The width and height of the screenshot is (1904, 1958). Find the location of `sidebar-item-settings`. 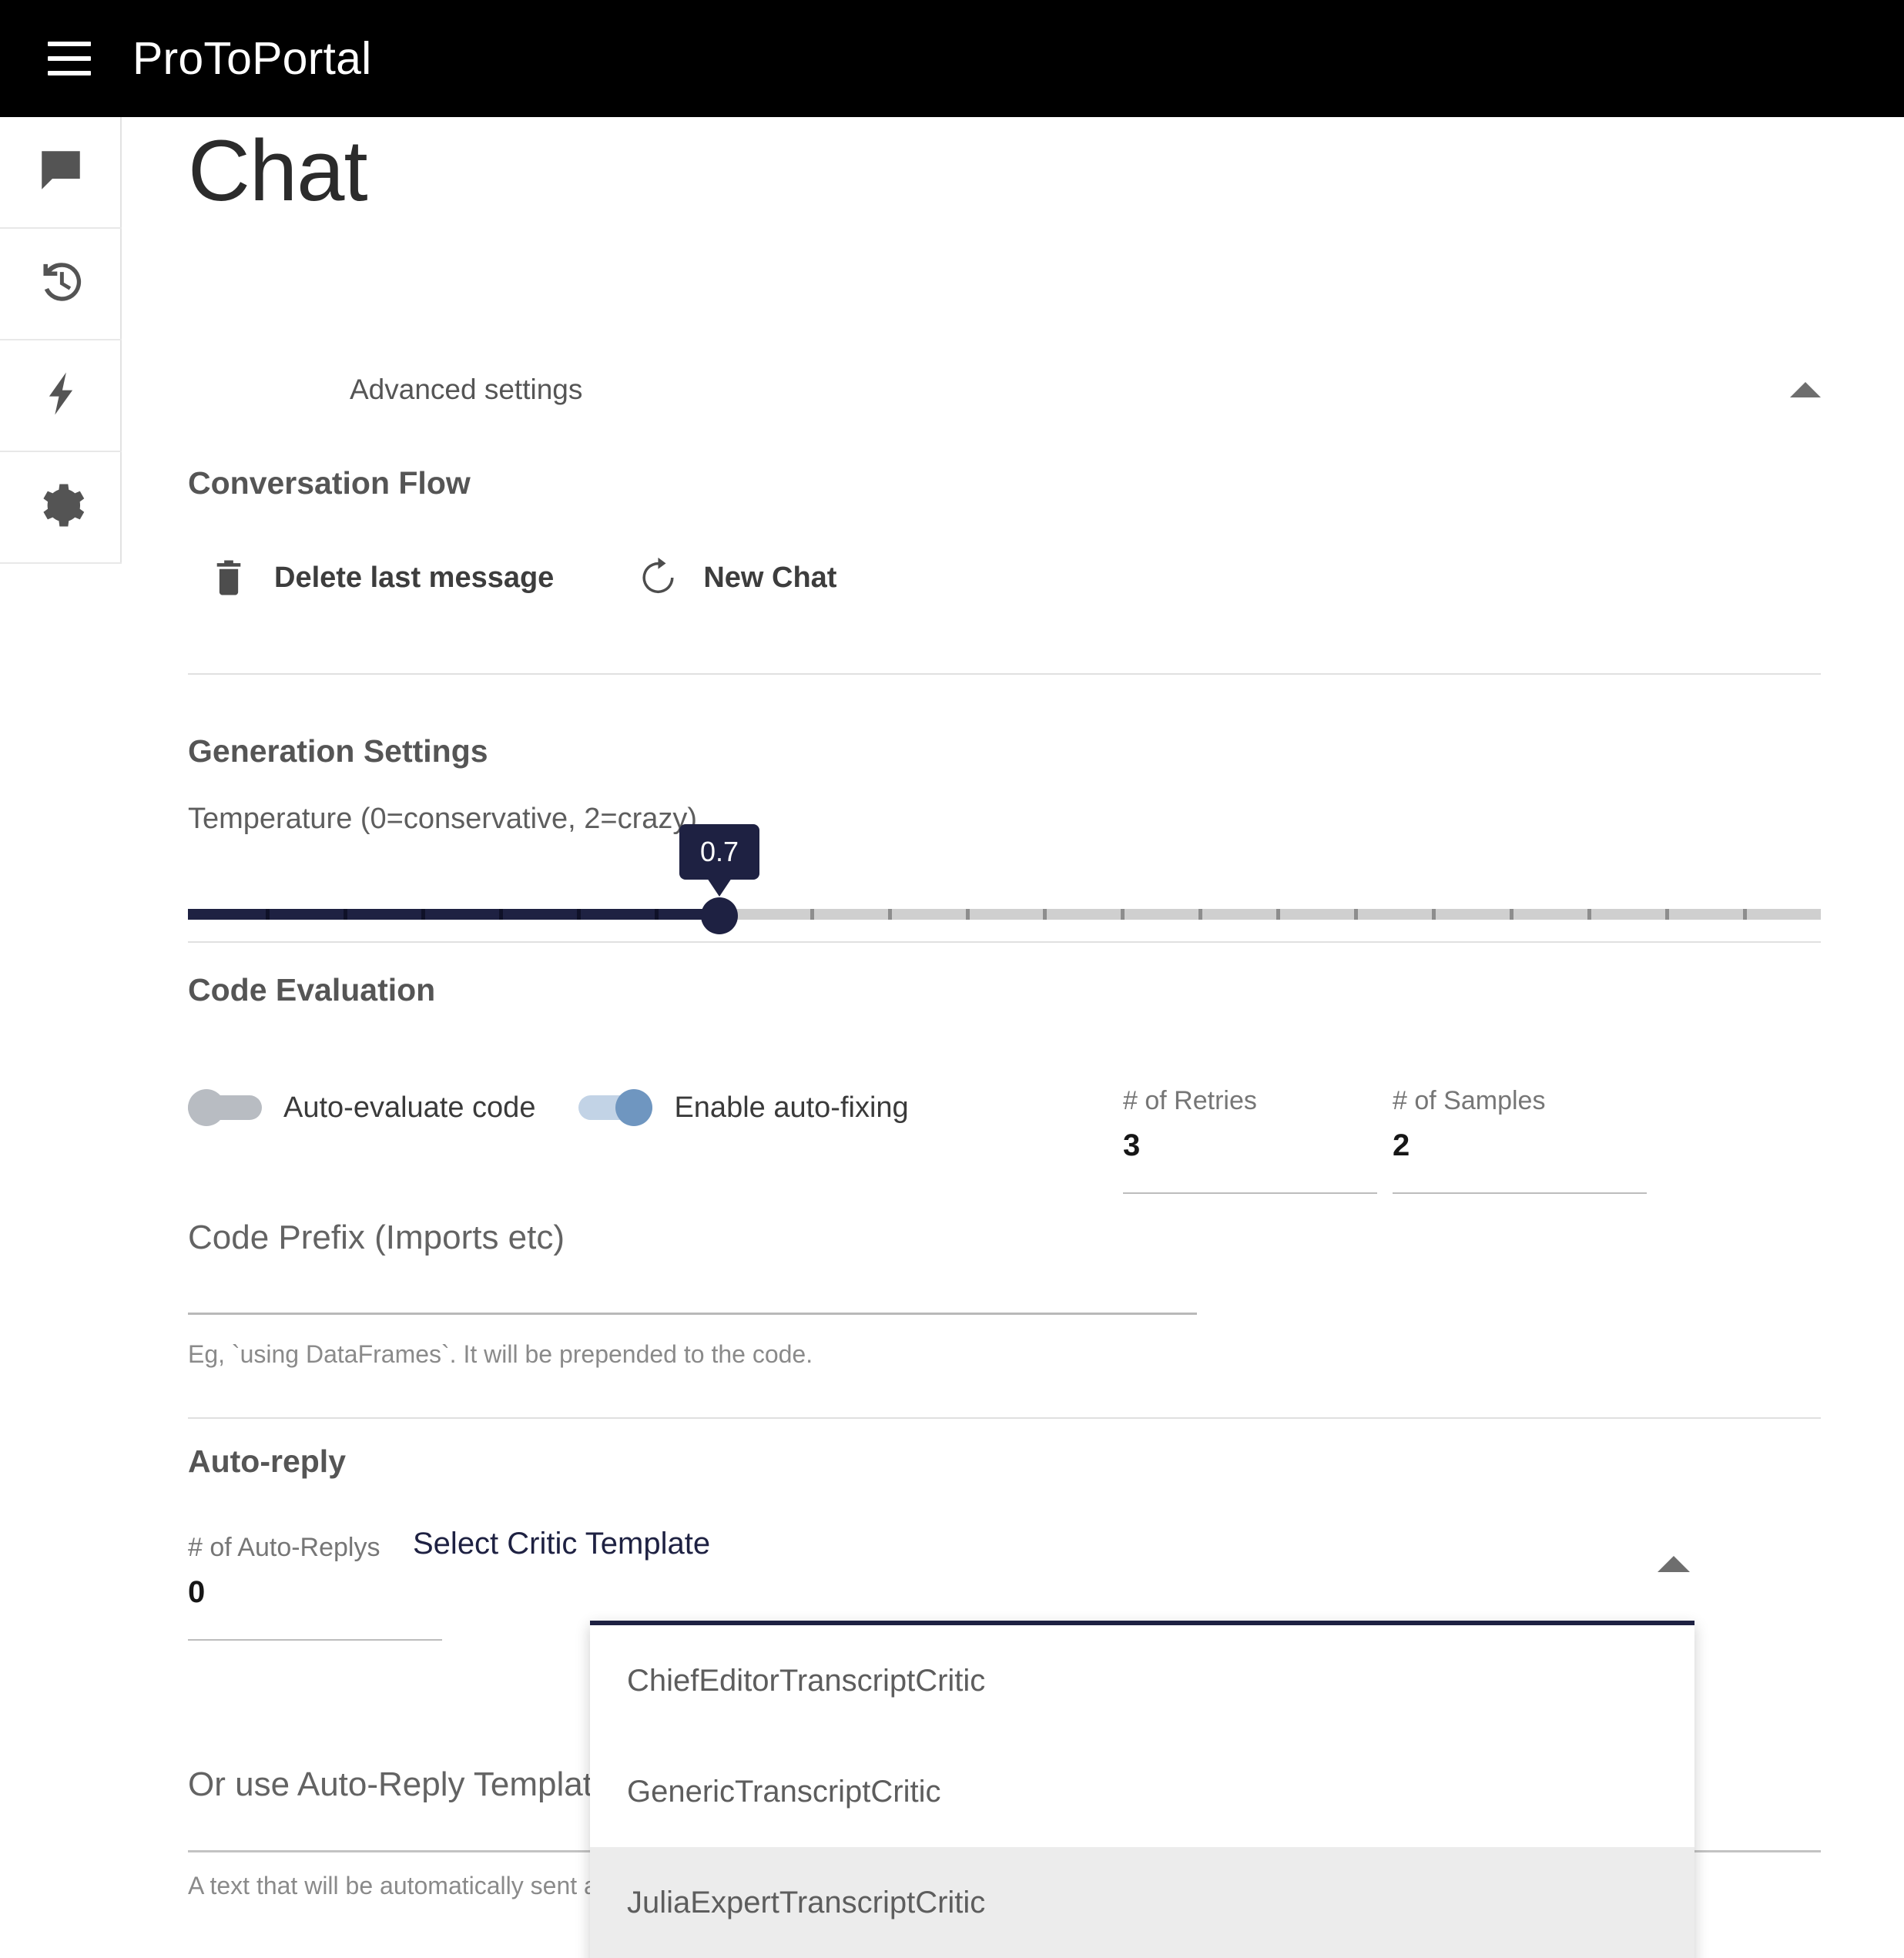

sidebar-item-settings is located at coordinates (61, 508).